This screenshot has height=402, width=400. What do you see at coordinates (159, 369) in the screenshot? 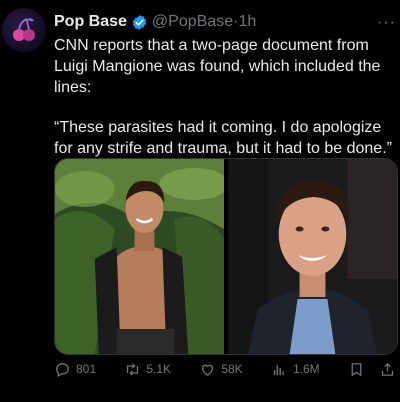
I see `repost-count: 5.1K` at bounding box center [159, 369].